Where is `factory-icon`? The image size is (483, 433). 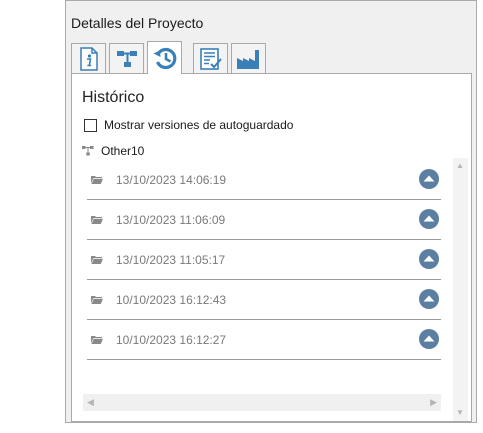
factory-icon is located at coordinates (247, 59).